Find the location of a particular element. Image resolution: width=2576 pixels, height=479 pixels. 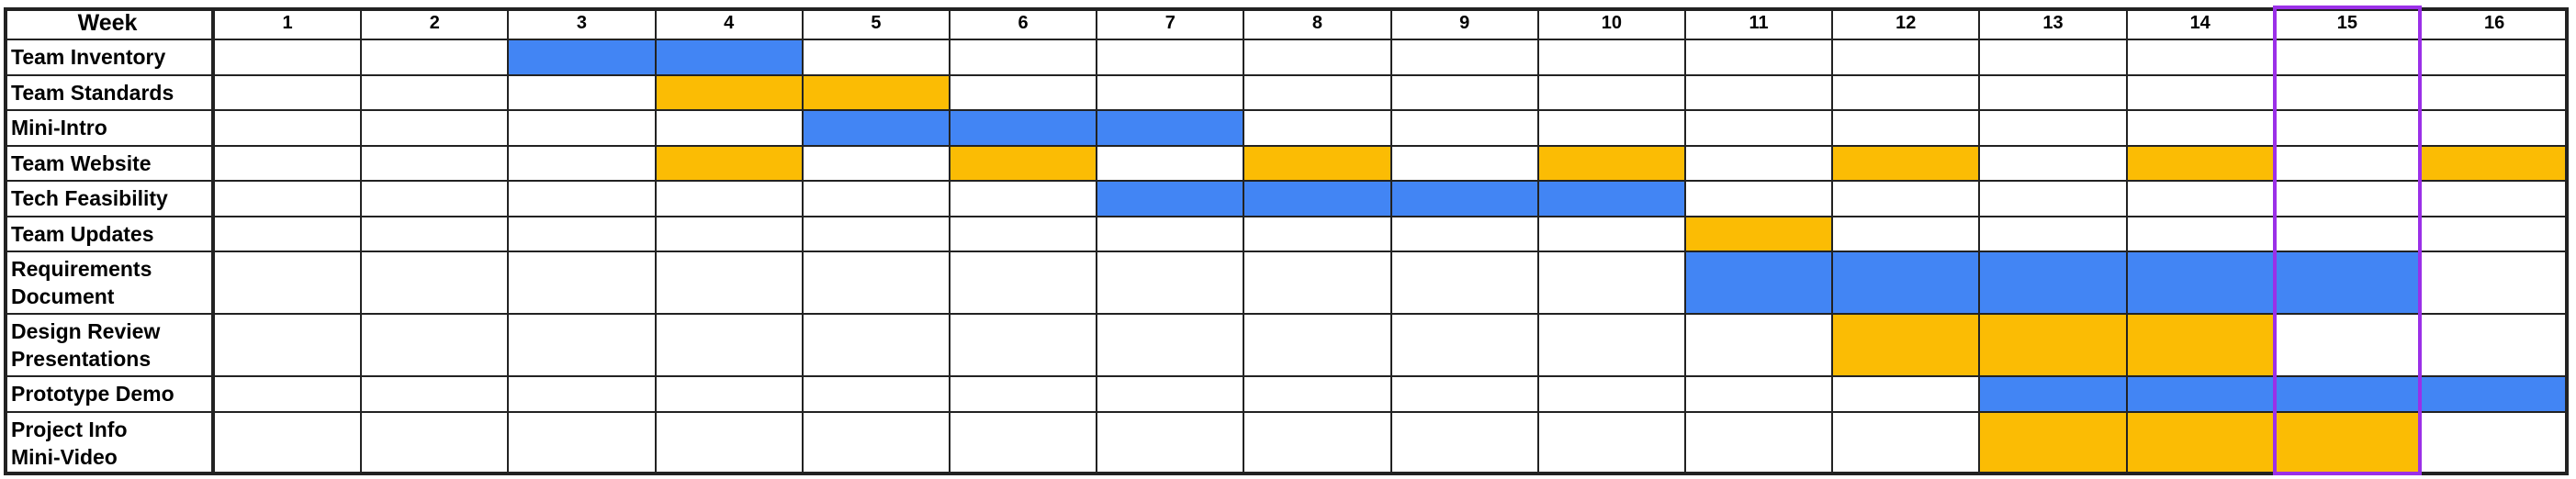

task-label: Team Updates is located at coordinates (109, 234).